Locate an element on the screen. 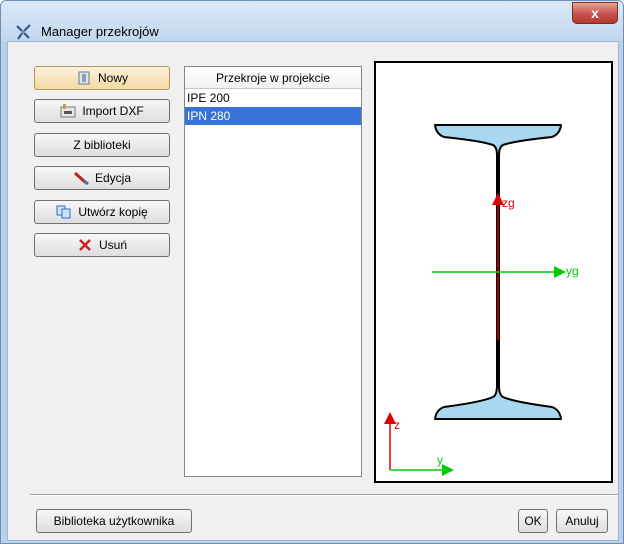 This screenshot has height=544, width=624. copy-button: Utwórz kopię is located at coordinates (102, 212).